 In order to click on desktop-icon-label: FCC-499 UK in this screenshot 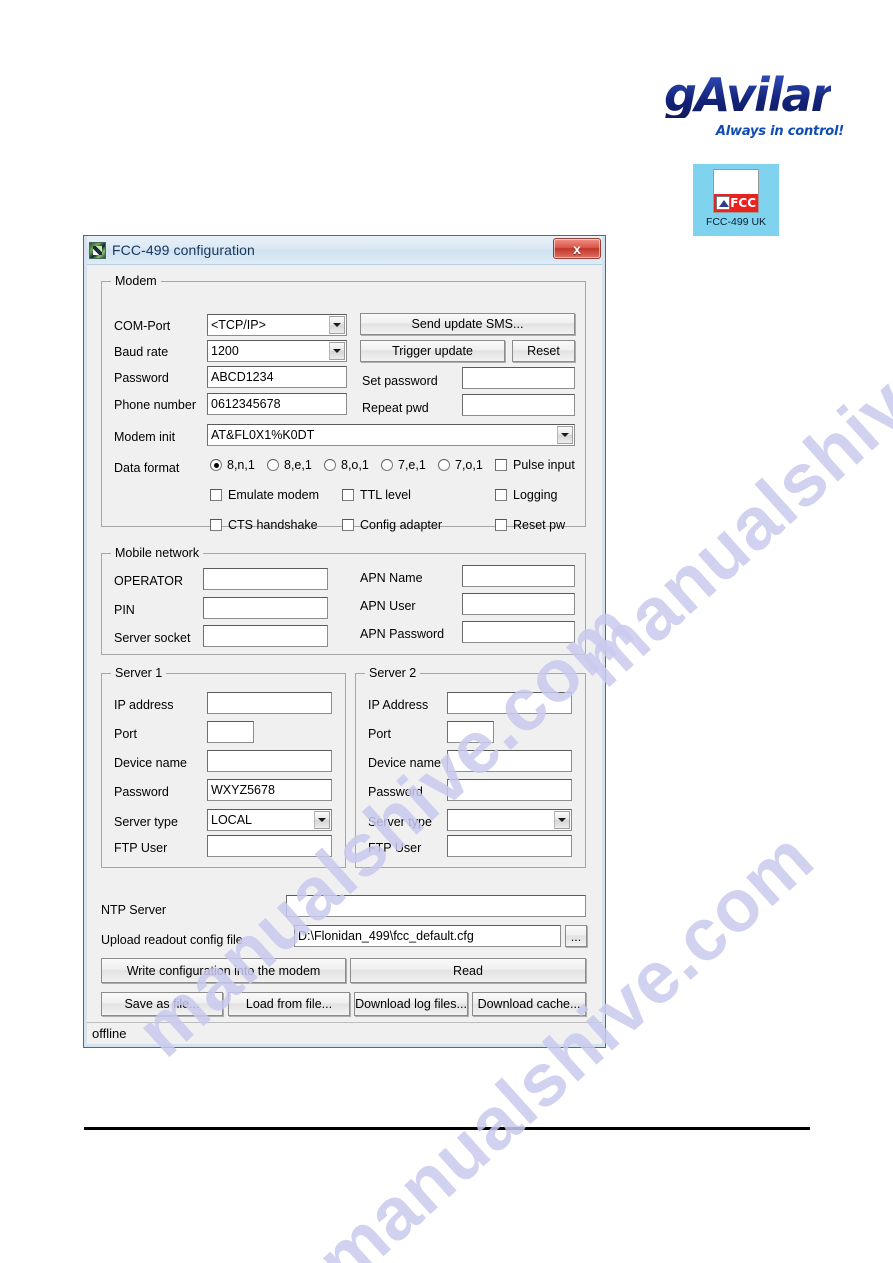, I will do `click(736, 222)`.